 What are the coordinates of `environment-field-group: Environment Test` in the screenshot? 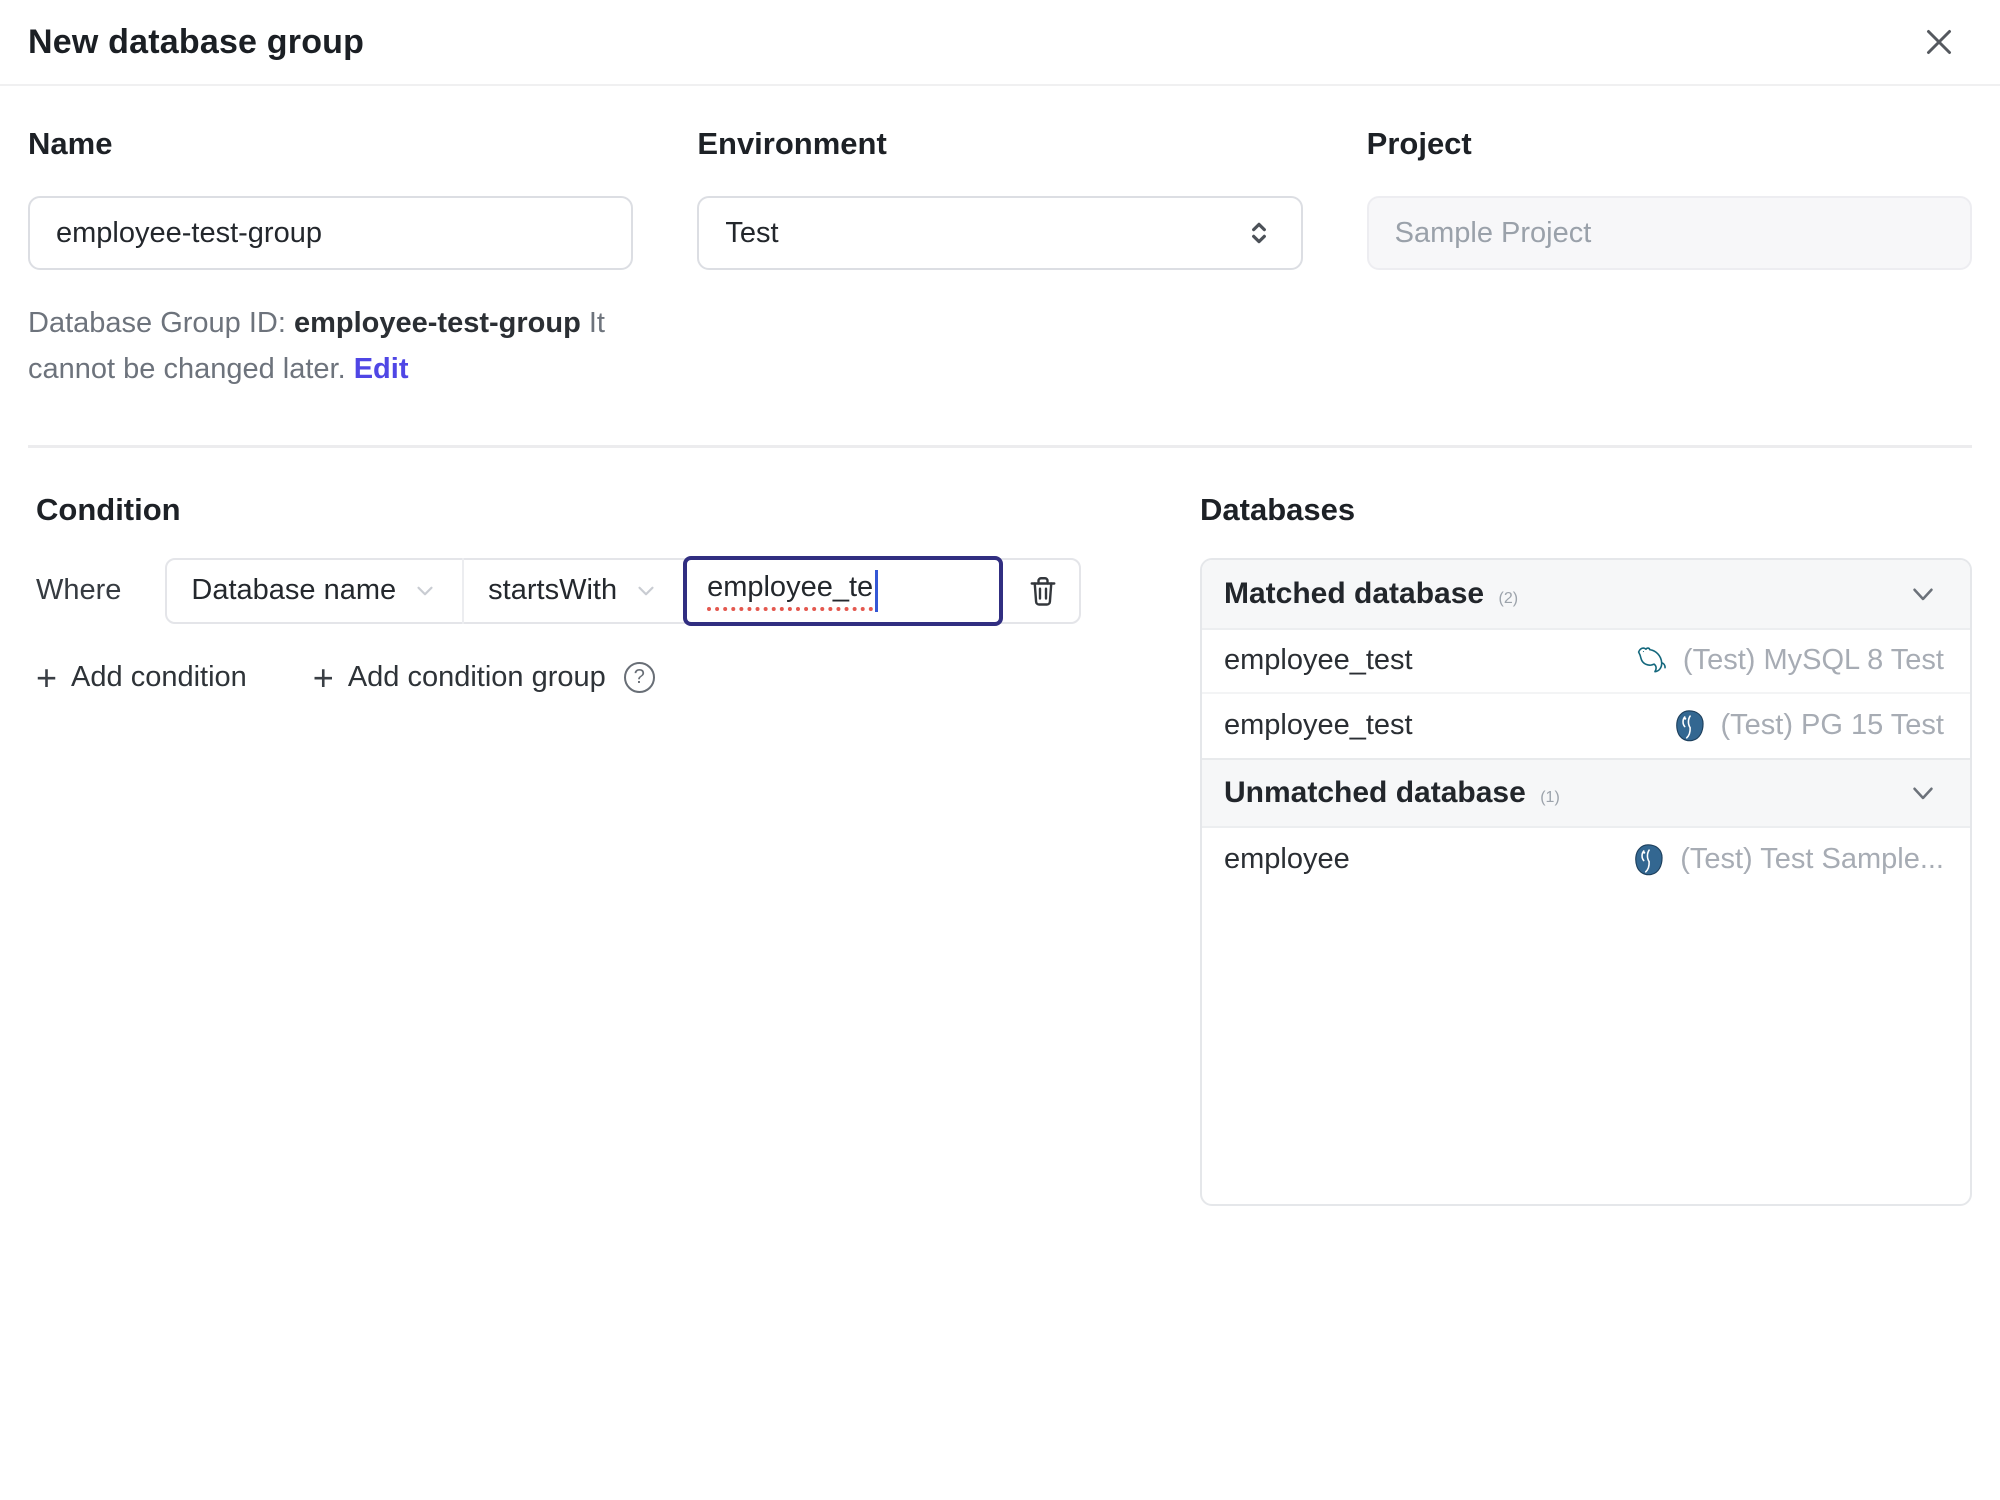 It's located at (1000, 259).